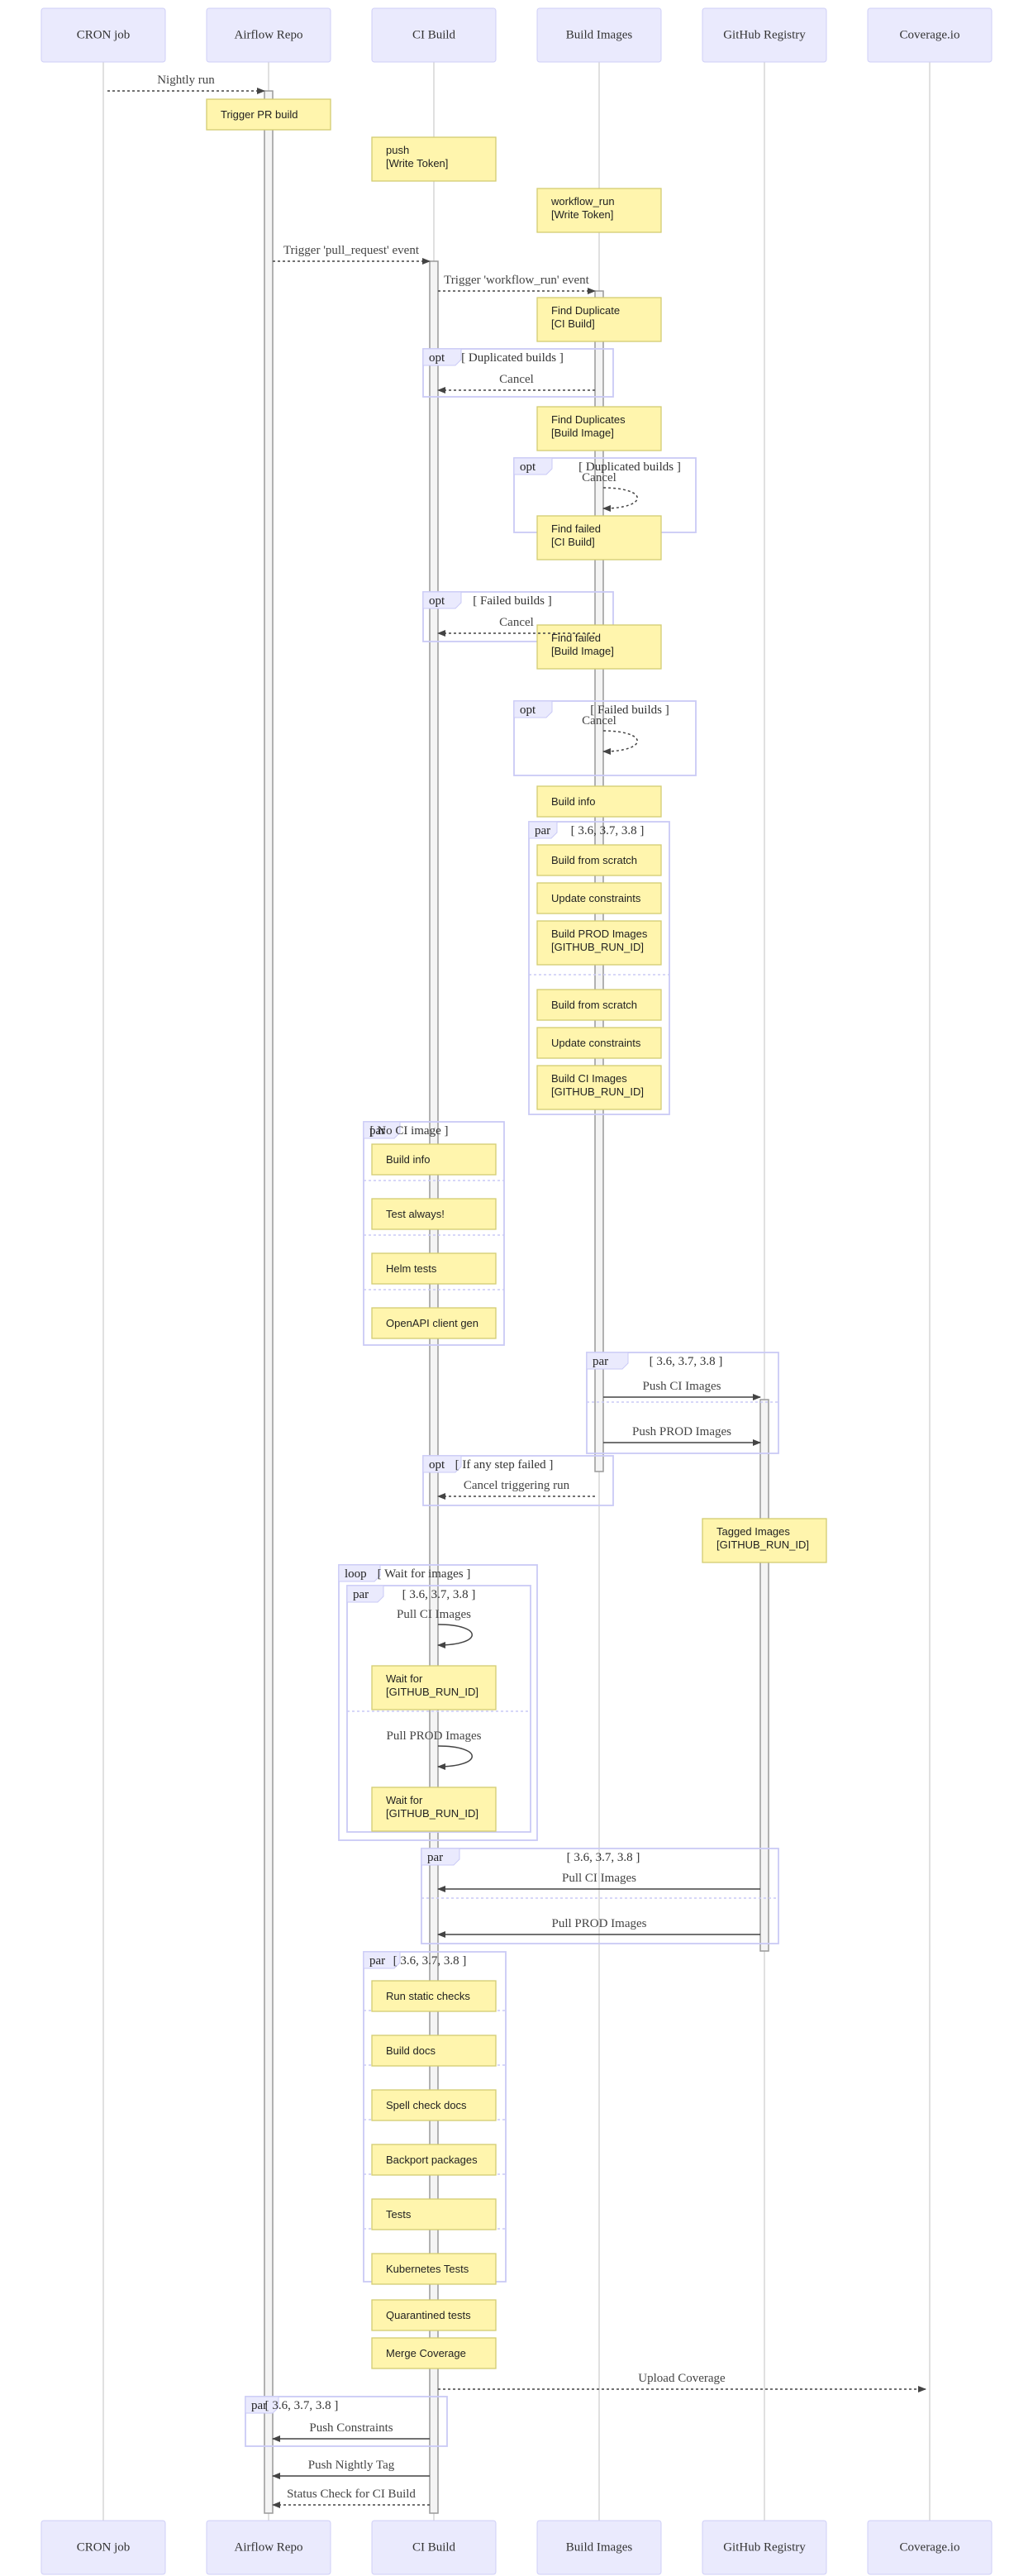 Image resolution: width=1033 pixels, height=2576 pixels. What do you see at coordinates (399, 2214) in the screenshot?
I see `note-text: Tests` at bounding box center [399, 2214].